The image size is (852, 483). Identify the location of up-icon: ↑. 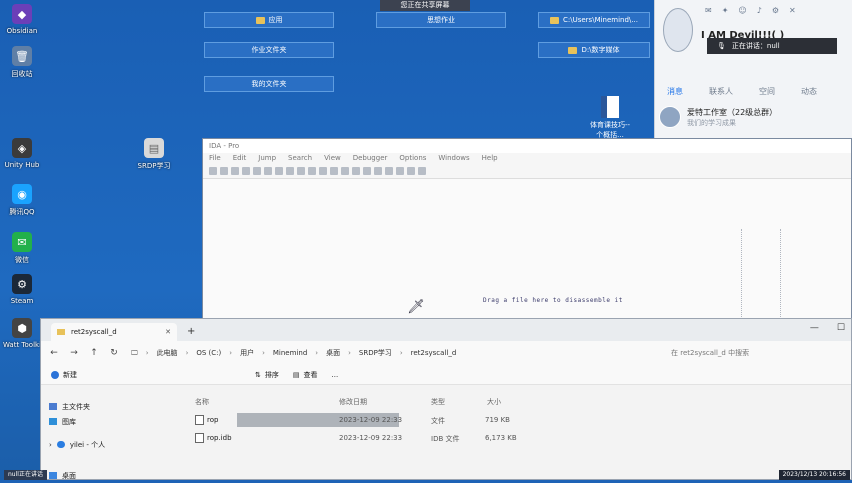
(94, 353).